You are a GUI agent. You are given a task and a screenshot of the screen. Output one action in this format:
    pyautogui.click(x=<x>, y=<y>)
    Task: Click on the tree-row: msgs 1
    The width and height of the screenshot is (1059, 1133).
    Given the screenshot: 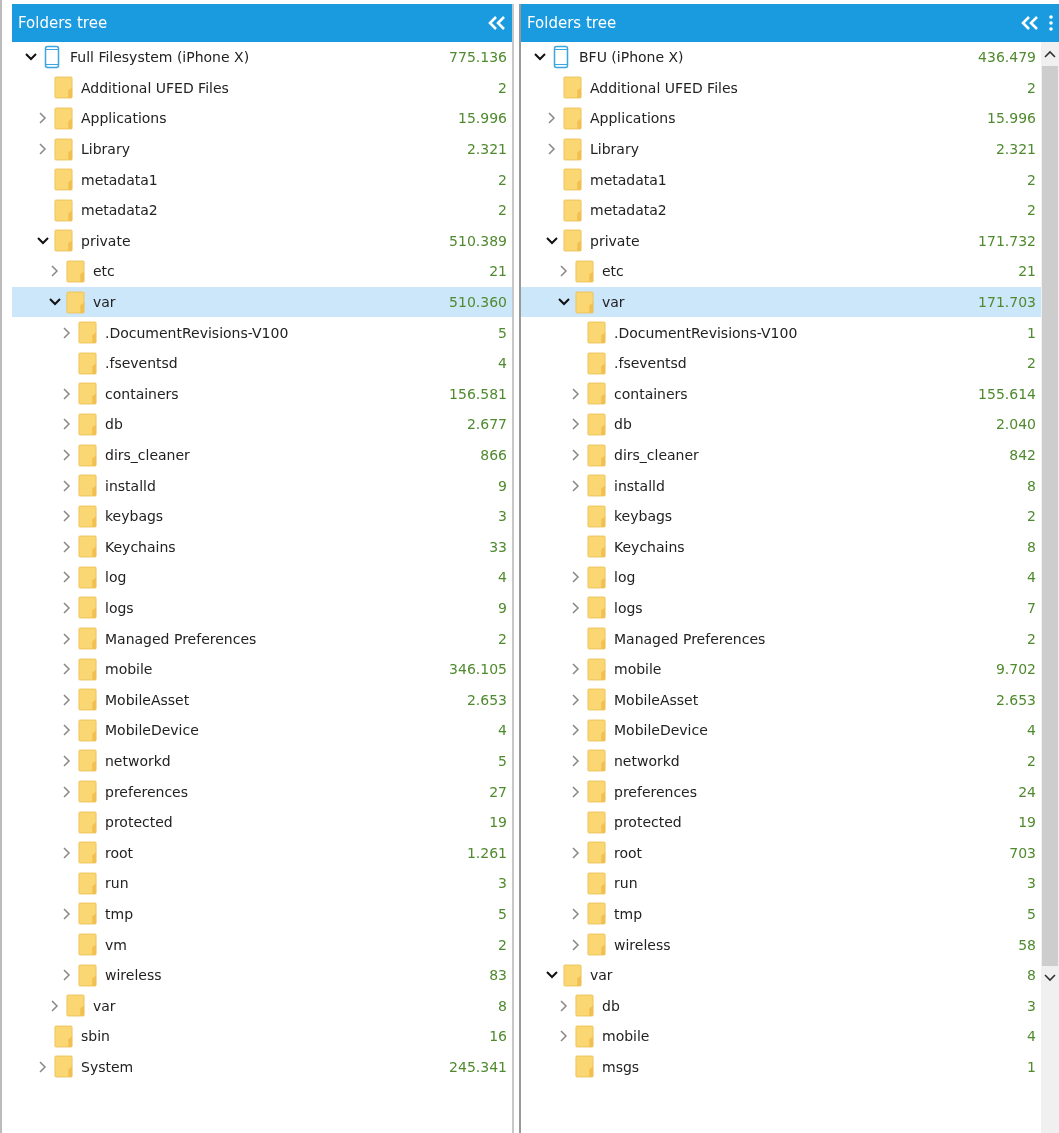 What is the action you would take?
    pyautogui.click(x=781, y=1067)
    